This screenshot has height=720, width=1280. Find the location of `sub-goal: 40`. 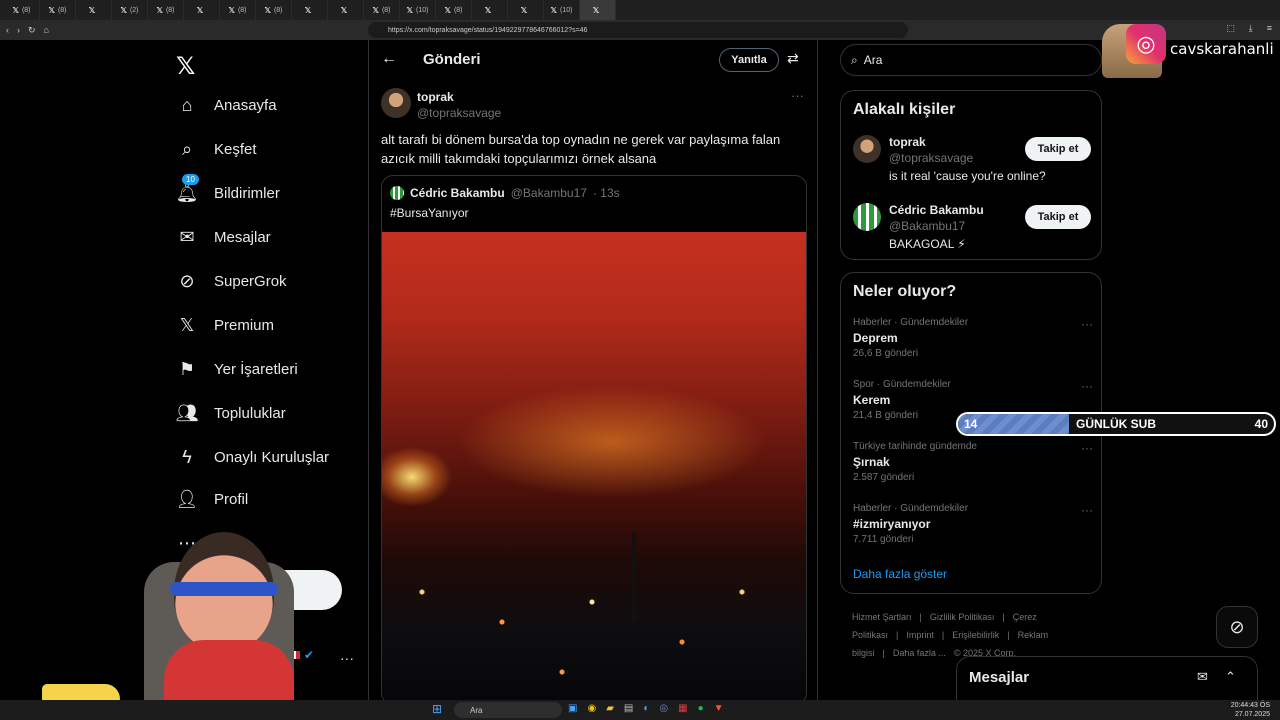

sub-goal: 40 is located at coordinates (1261, 424).